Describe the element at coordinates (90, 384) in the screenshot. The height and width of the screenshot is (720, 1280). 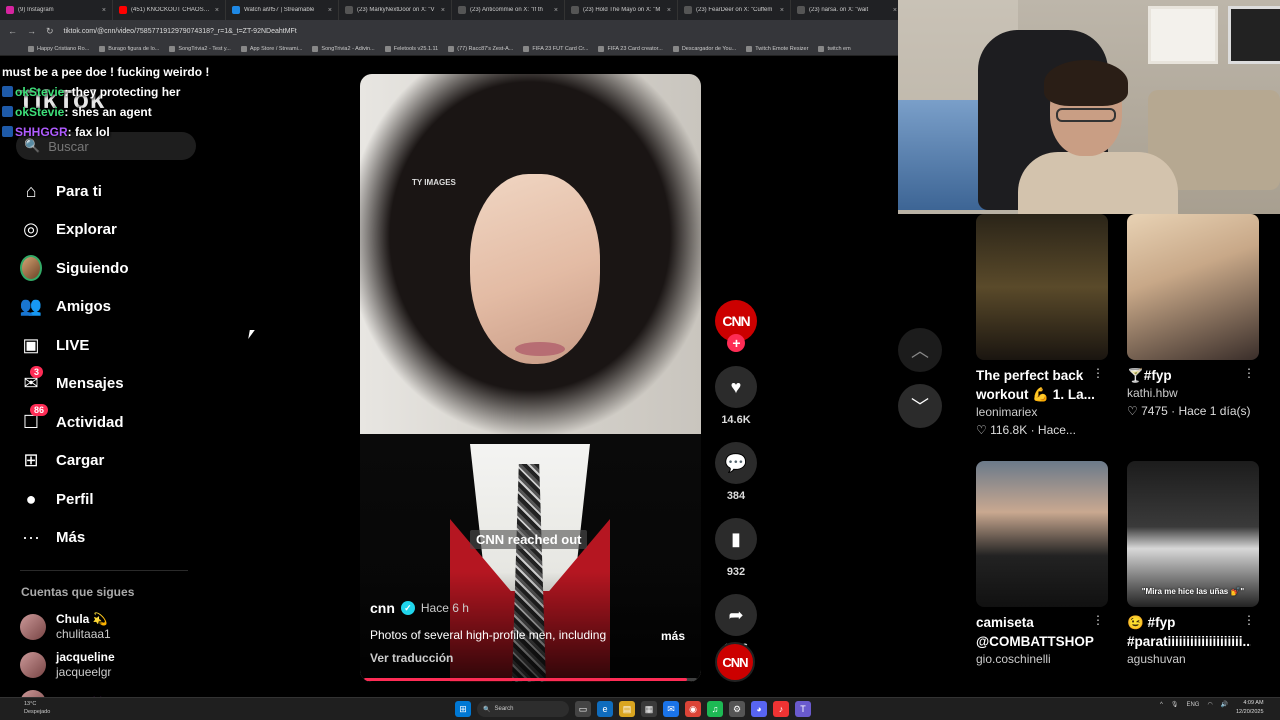
I see `sidebar-item-label: Mensajes` at that location.